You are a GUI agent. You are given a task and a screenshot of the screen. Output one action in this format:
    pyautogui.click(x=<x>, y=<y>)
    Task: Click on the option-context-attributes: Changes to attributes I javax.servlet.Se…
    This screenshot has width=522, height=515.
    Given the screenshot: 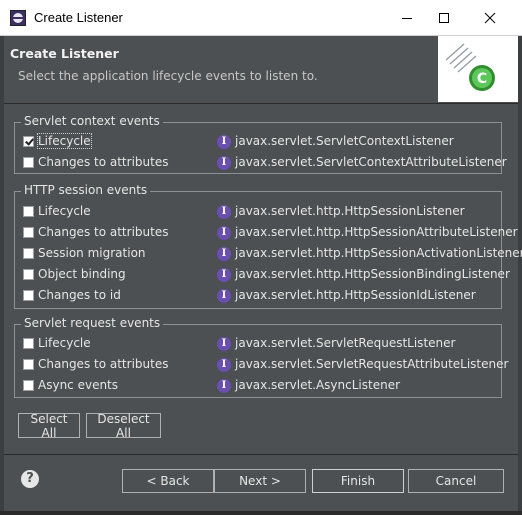 What is the action you would take?
    pyautogui.click(x=265, y=163)
    